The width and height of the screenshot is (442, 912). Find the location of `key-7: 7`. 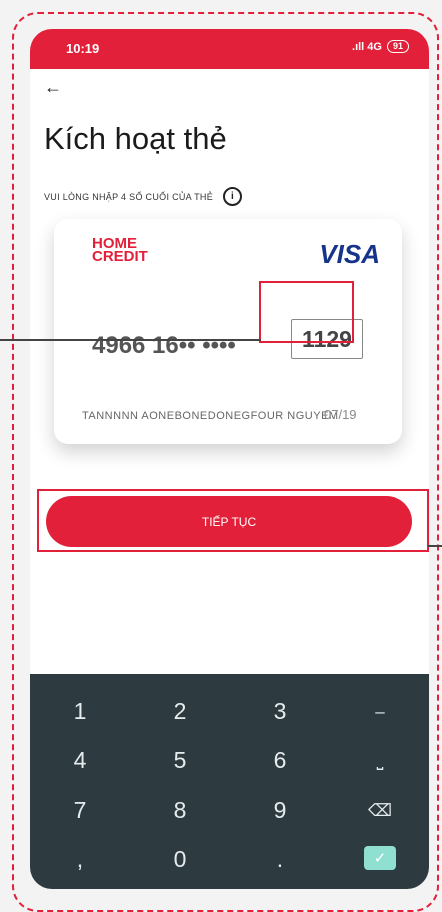

key-7: 7 is located at coordinates (80, 810).